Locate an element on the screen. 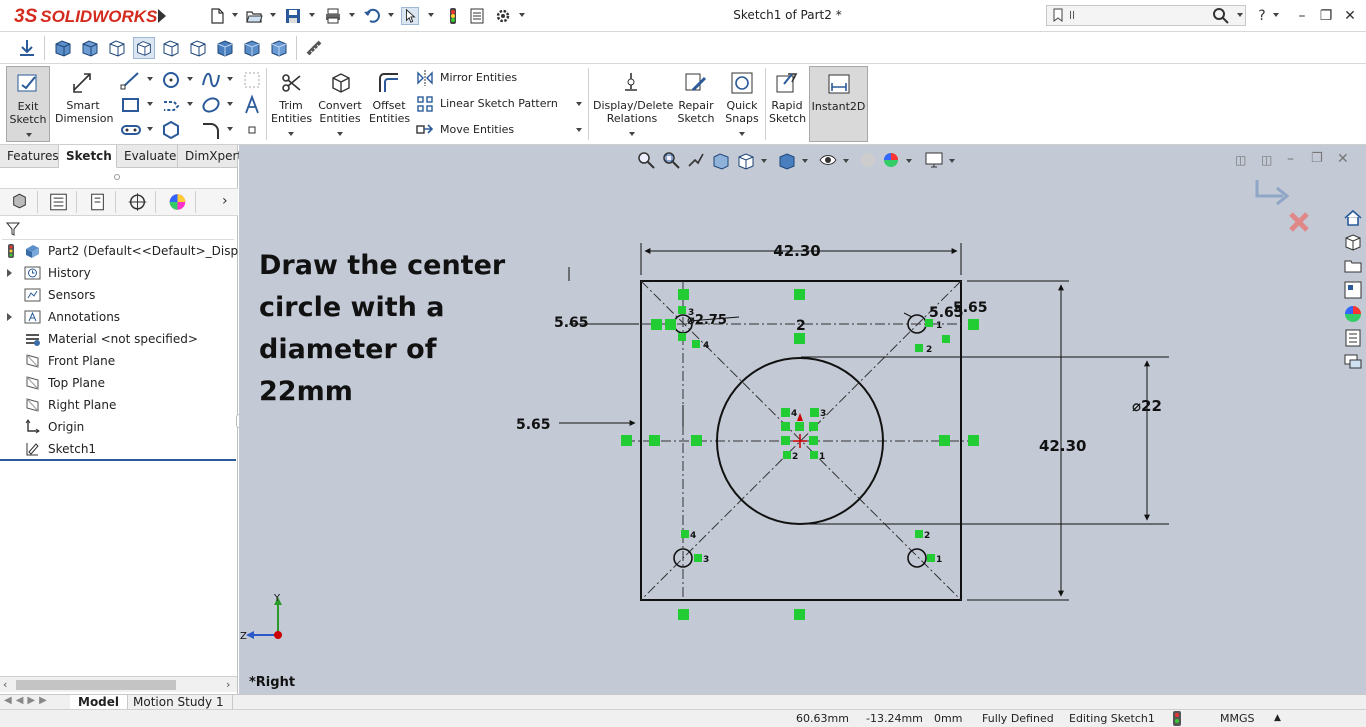 The image size is (1366, 727). slot-straight-icon is located at coordinates (131, 130).